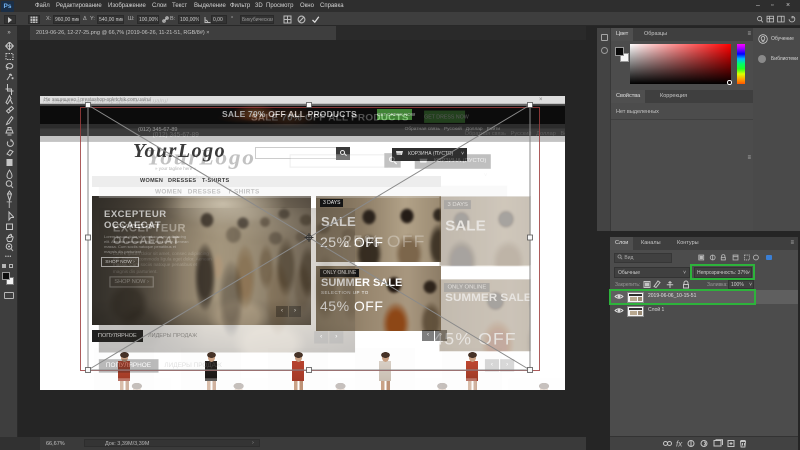  What do you see at coordinates (679, 444) in the screenshot?
I see `svg-text: fx` at bounding box center [679, 444].